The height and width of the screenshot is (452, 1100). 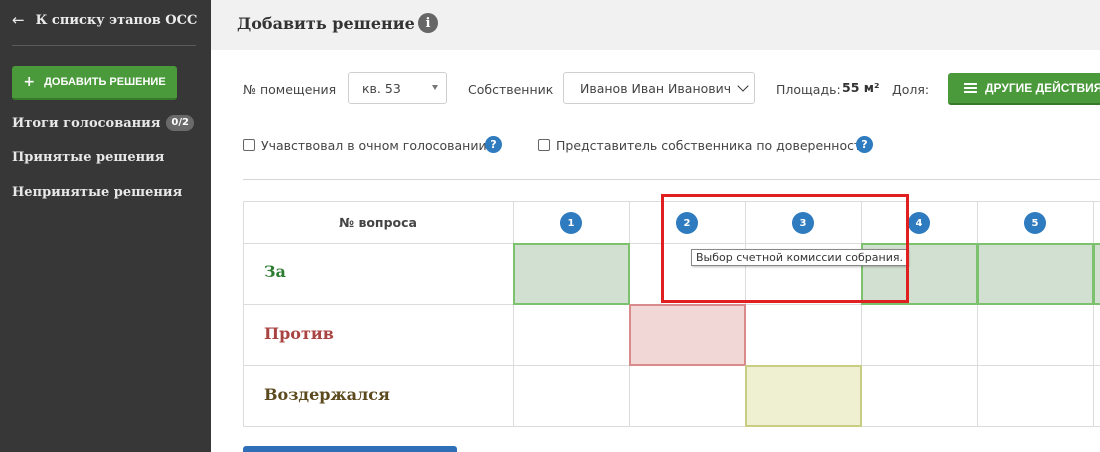 What do you see at coordinates (743, 86) in the screenshot?
I see `chevron-down-icon` at bounding box center [743, 86].